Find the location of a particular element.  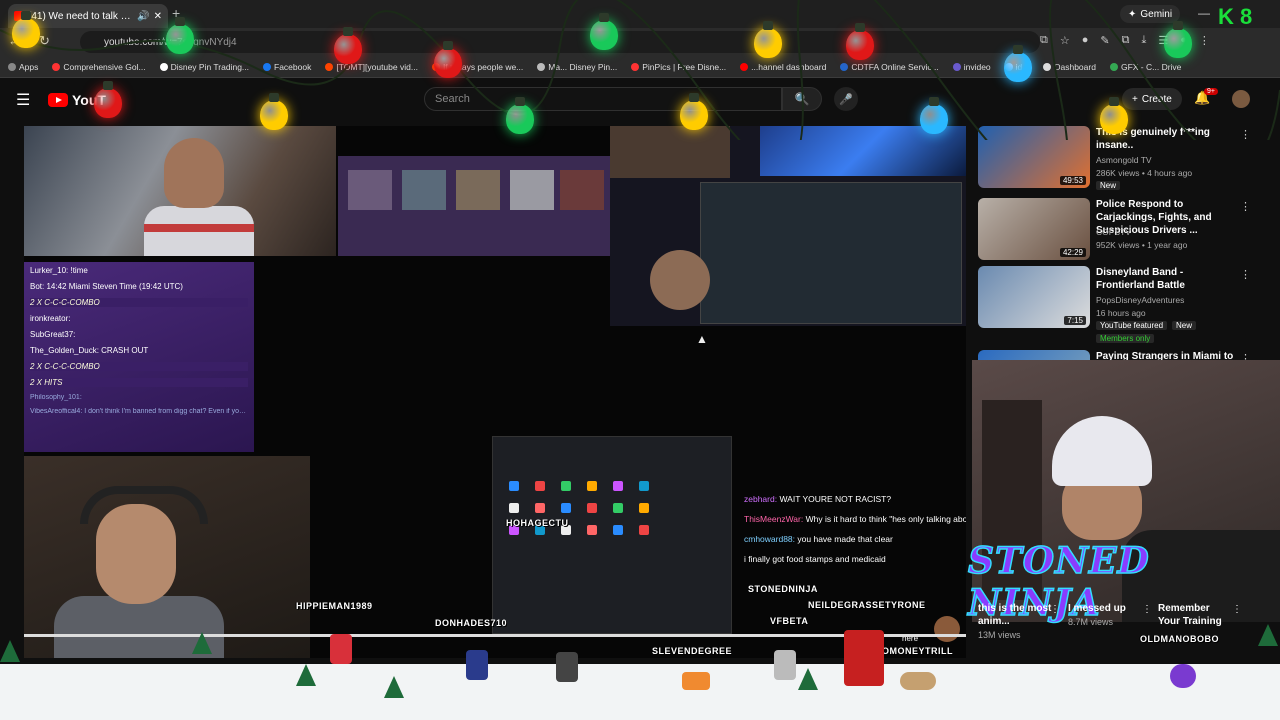

viewer-tag: HIPPIEMAN1989 is located at coordinates (334, 606).